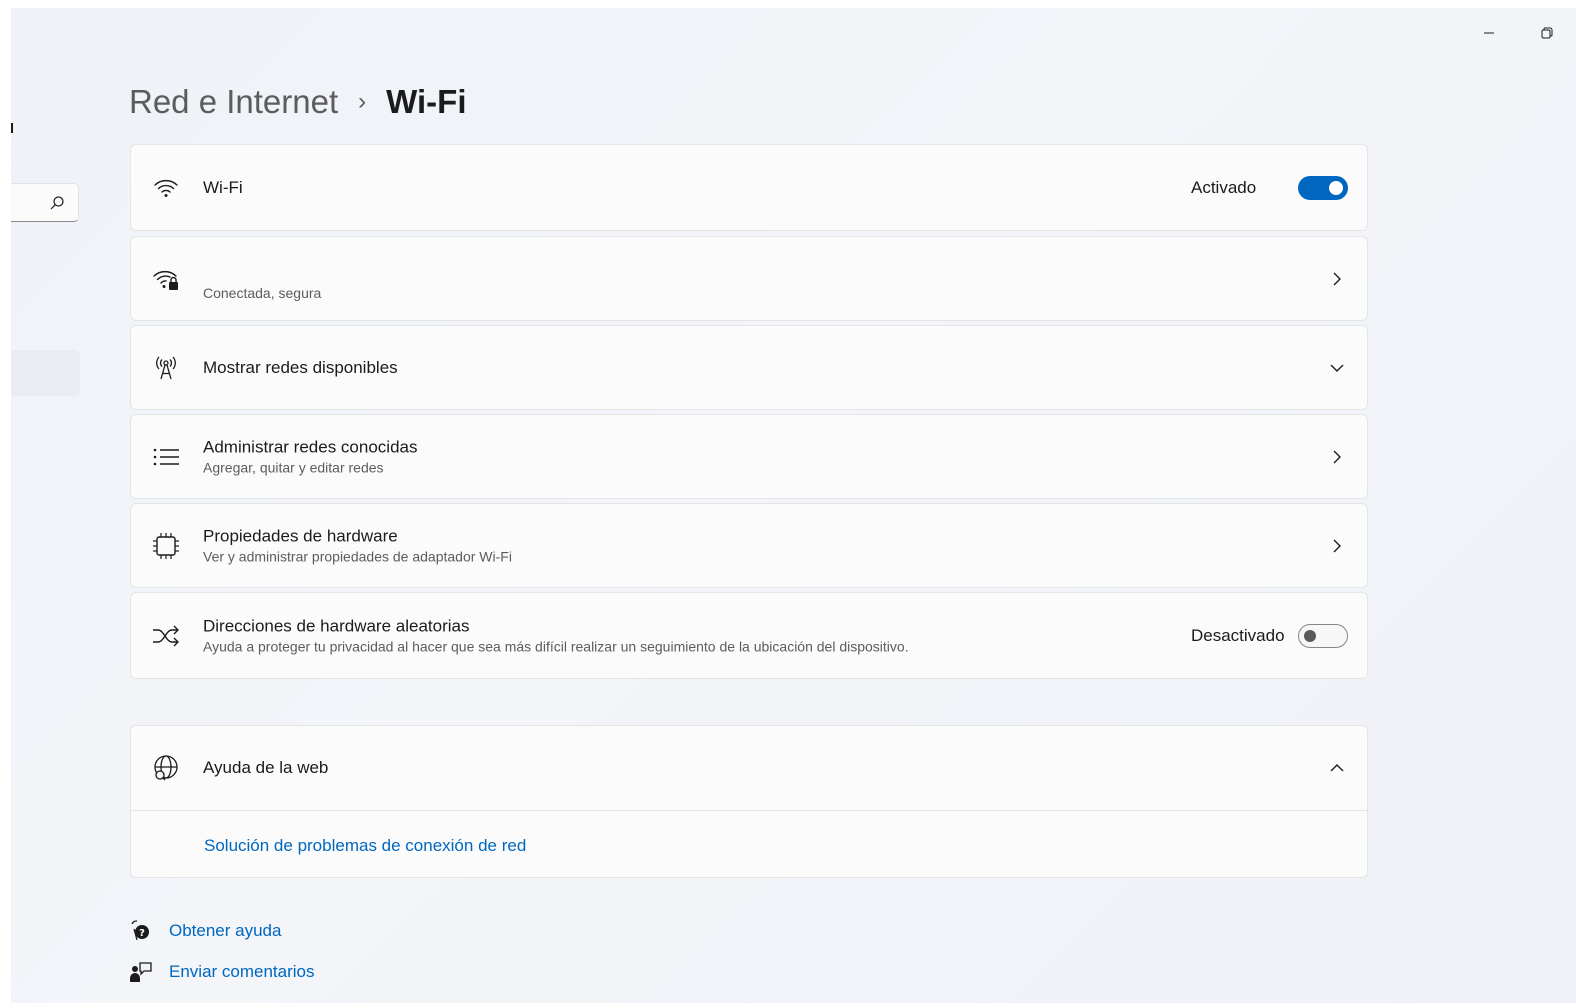 Image resolution: width=1576 pixels, height=1008 pixels. What do you see at coordinates (293, 467) in the screenshot?
I see `known-networks-subtitle: Agregar, quitar y editar redes` at bounding box center [293, 467].